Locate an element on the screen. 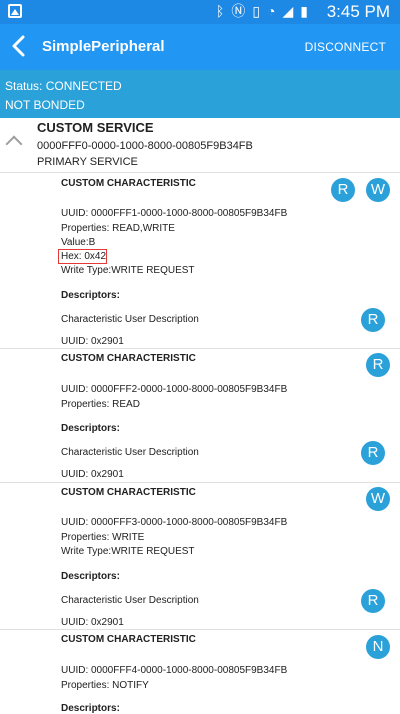 This screenshot has width=400, height=714. characteristic-properties: Properties: READ is located at coordinates (100, 404).